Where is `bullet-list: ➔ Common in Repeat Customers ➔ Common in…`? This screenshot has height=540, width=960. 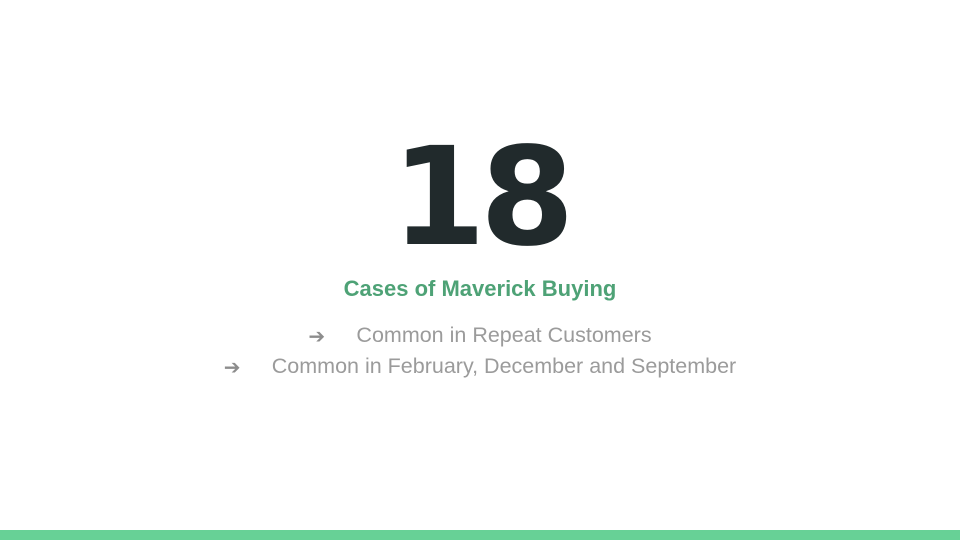 bullet-list: ➔ Common in Repeat Customers ➔ Common in… is located at coordinates (480, 351).